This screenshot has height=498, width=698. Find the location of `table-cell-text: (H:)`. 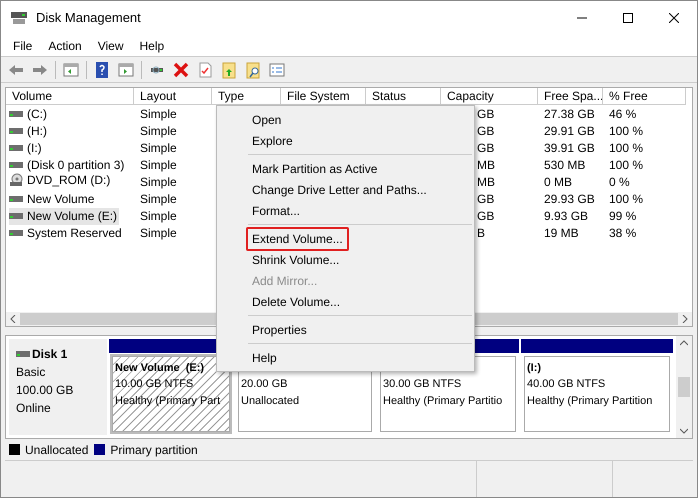

table-cell-text: (H:) is located at coordinates (37, 131).